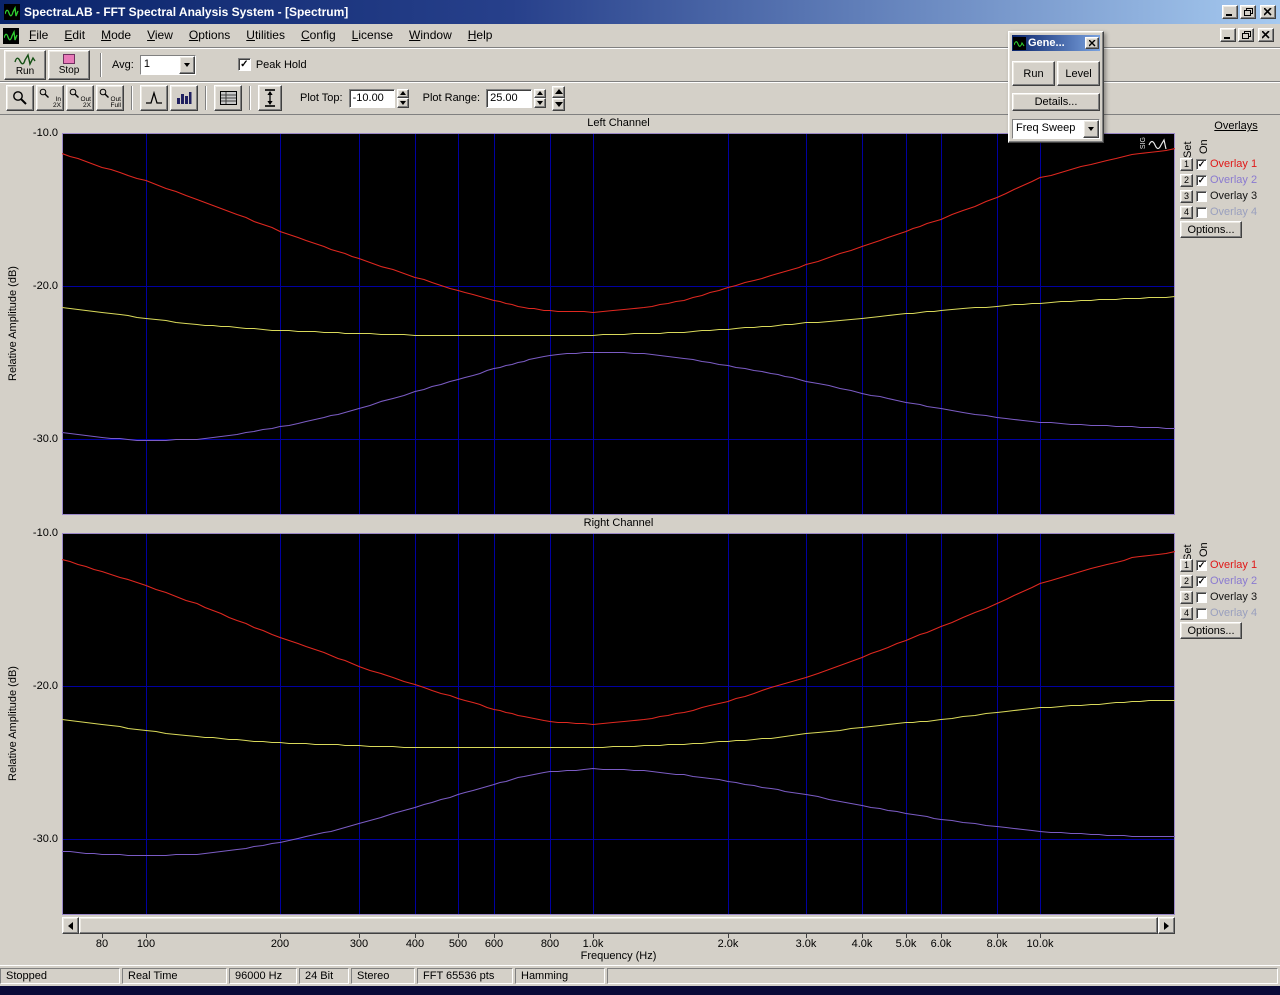 Image resolution: width=1280 pixels, height=995 pixels. I want to click on overlay-3-select-button-right: 3, so click(1186, 597).